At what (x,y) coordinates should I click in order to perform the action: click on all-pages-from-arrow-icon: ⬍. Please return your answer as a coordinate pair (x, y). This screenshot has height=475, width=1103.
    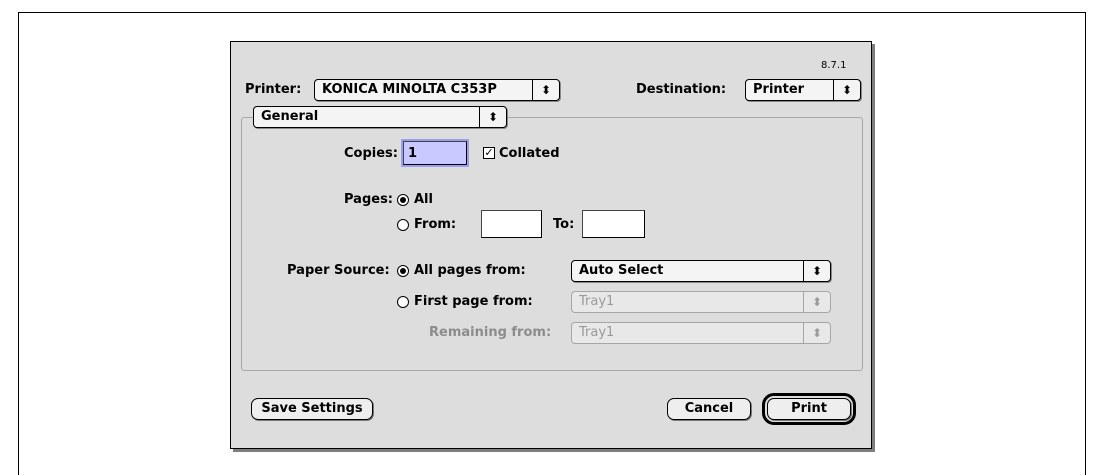
    Looking at the image, I should click on (816, 271).